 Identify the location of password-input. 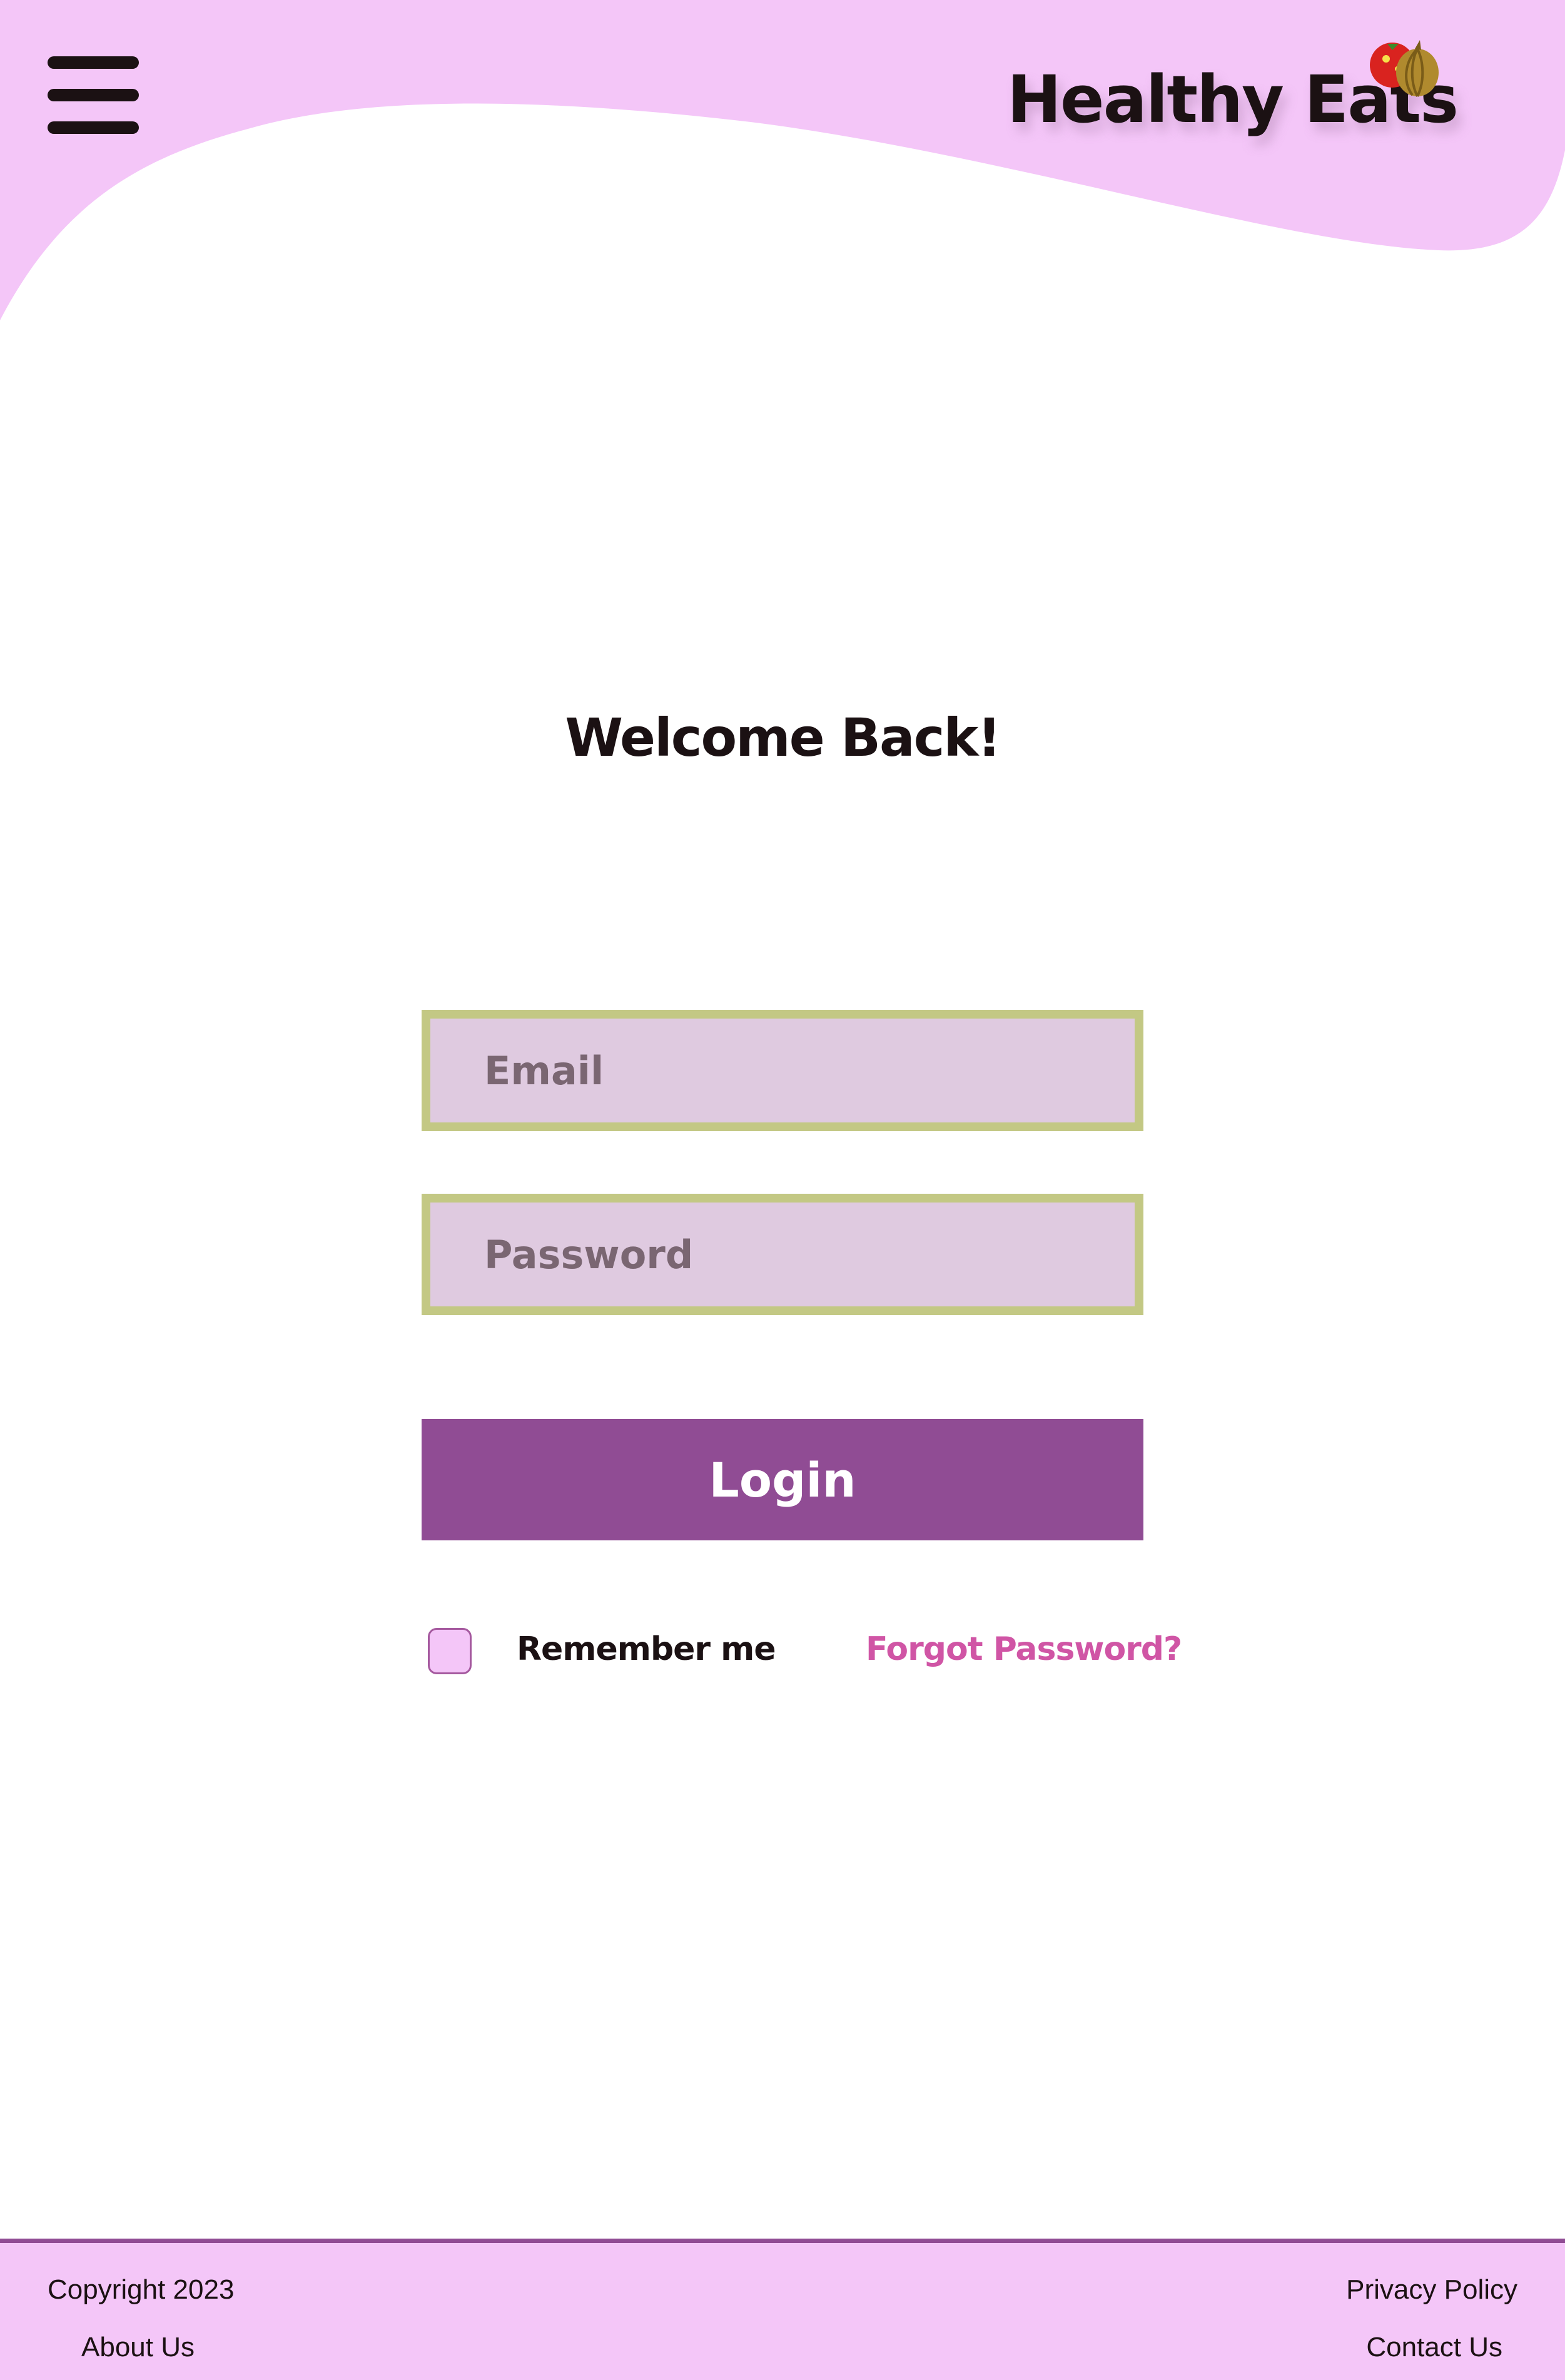
(782, 1254).